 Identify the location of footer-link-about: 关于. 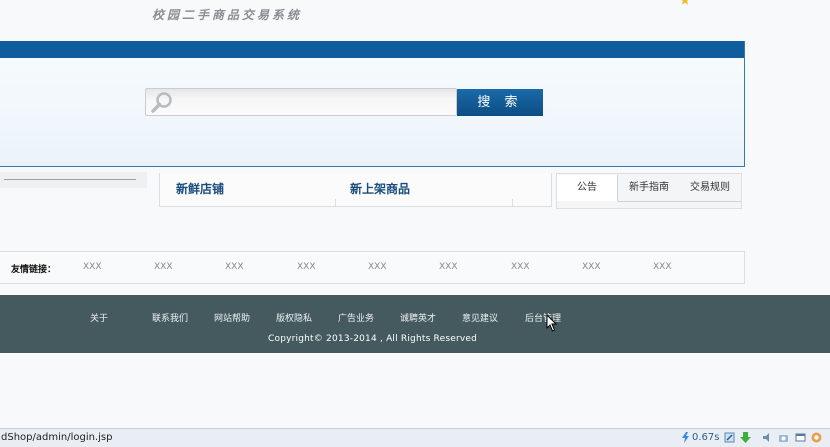
(99, 317).